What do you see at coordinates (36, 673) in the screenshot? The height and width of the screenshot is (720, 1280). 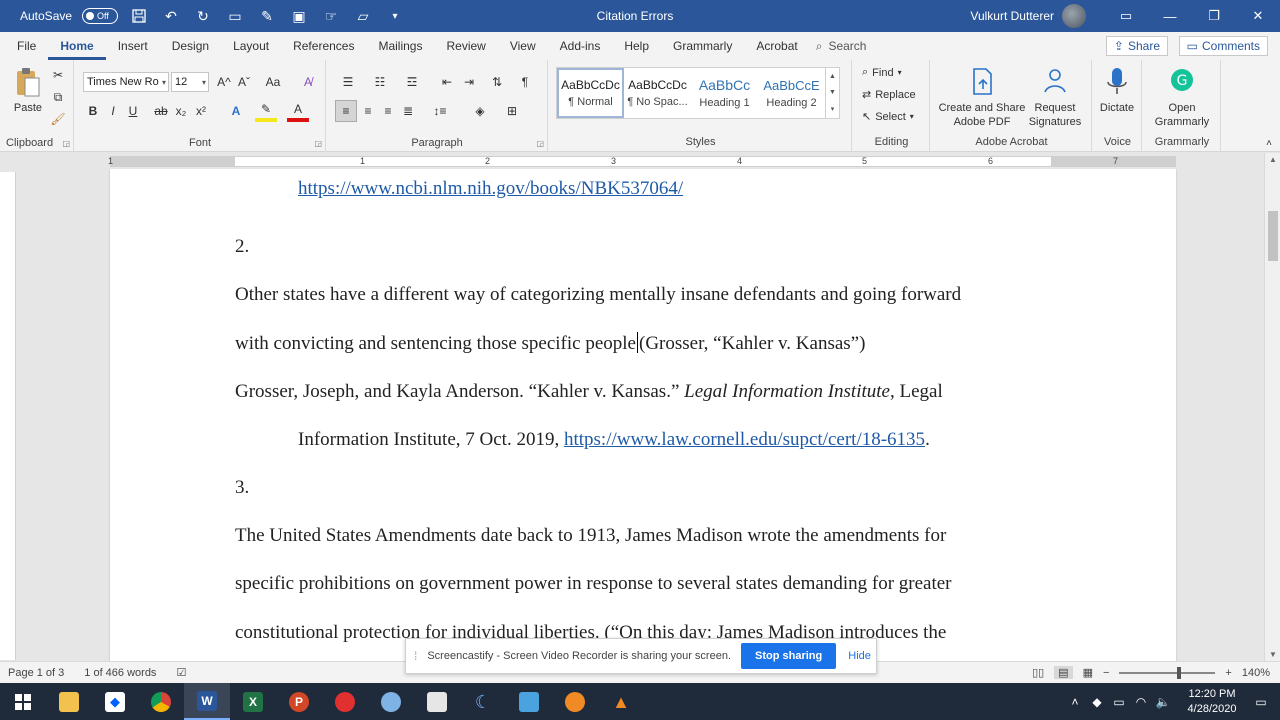 I see `page-count: Page 1 of 3` at bounding box center [36, 673].